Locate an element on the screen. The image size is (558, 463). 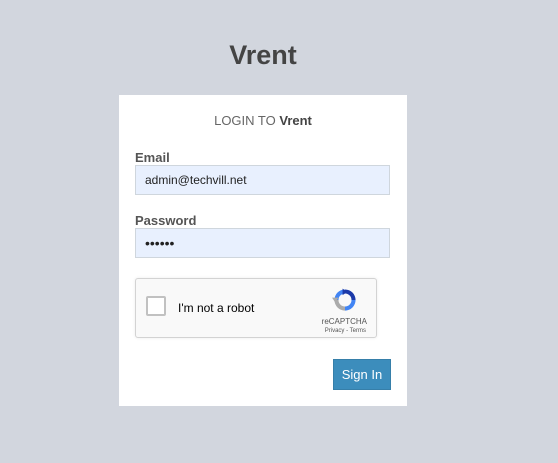
login-heading: LOGIN TO Vrent is located at coordinates (263, 121).